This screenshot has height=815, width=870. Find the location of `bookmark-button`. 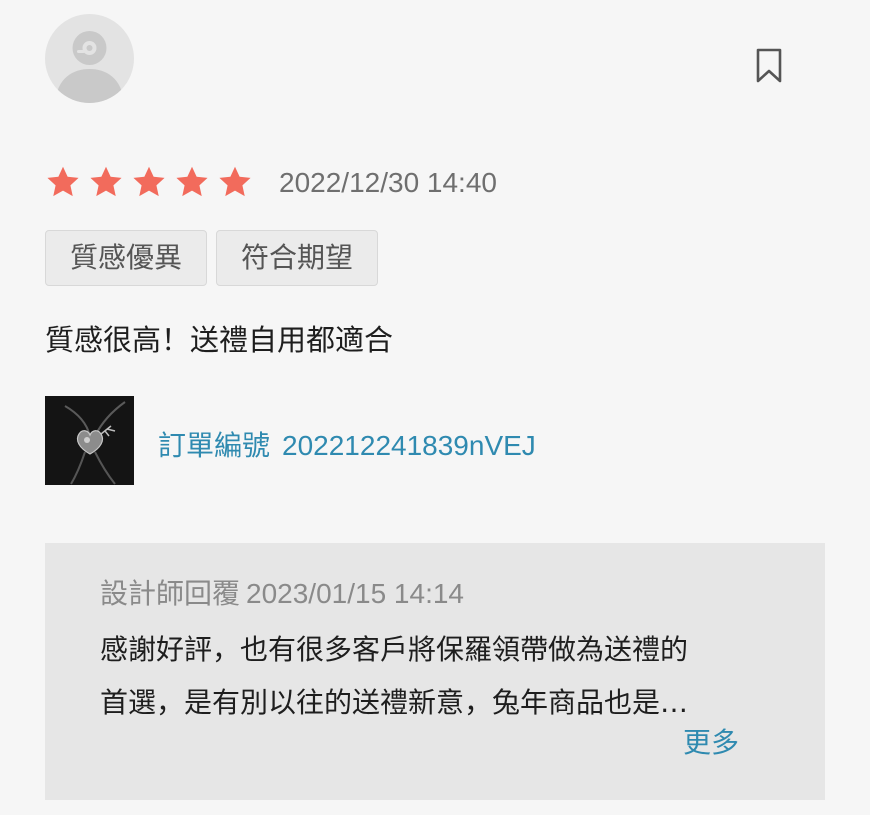

bookmark-button is located at coordinates (769, 66).